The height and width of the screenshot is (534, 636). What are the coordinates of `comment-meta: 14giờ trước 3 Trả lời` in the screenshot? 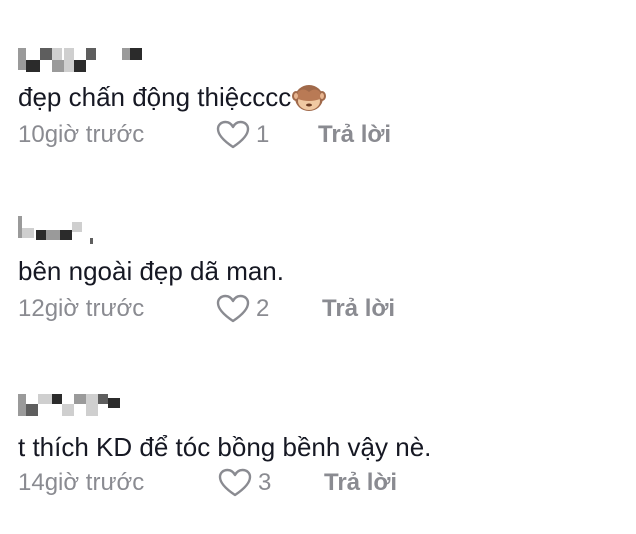 It's located at (318, 483).